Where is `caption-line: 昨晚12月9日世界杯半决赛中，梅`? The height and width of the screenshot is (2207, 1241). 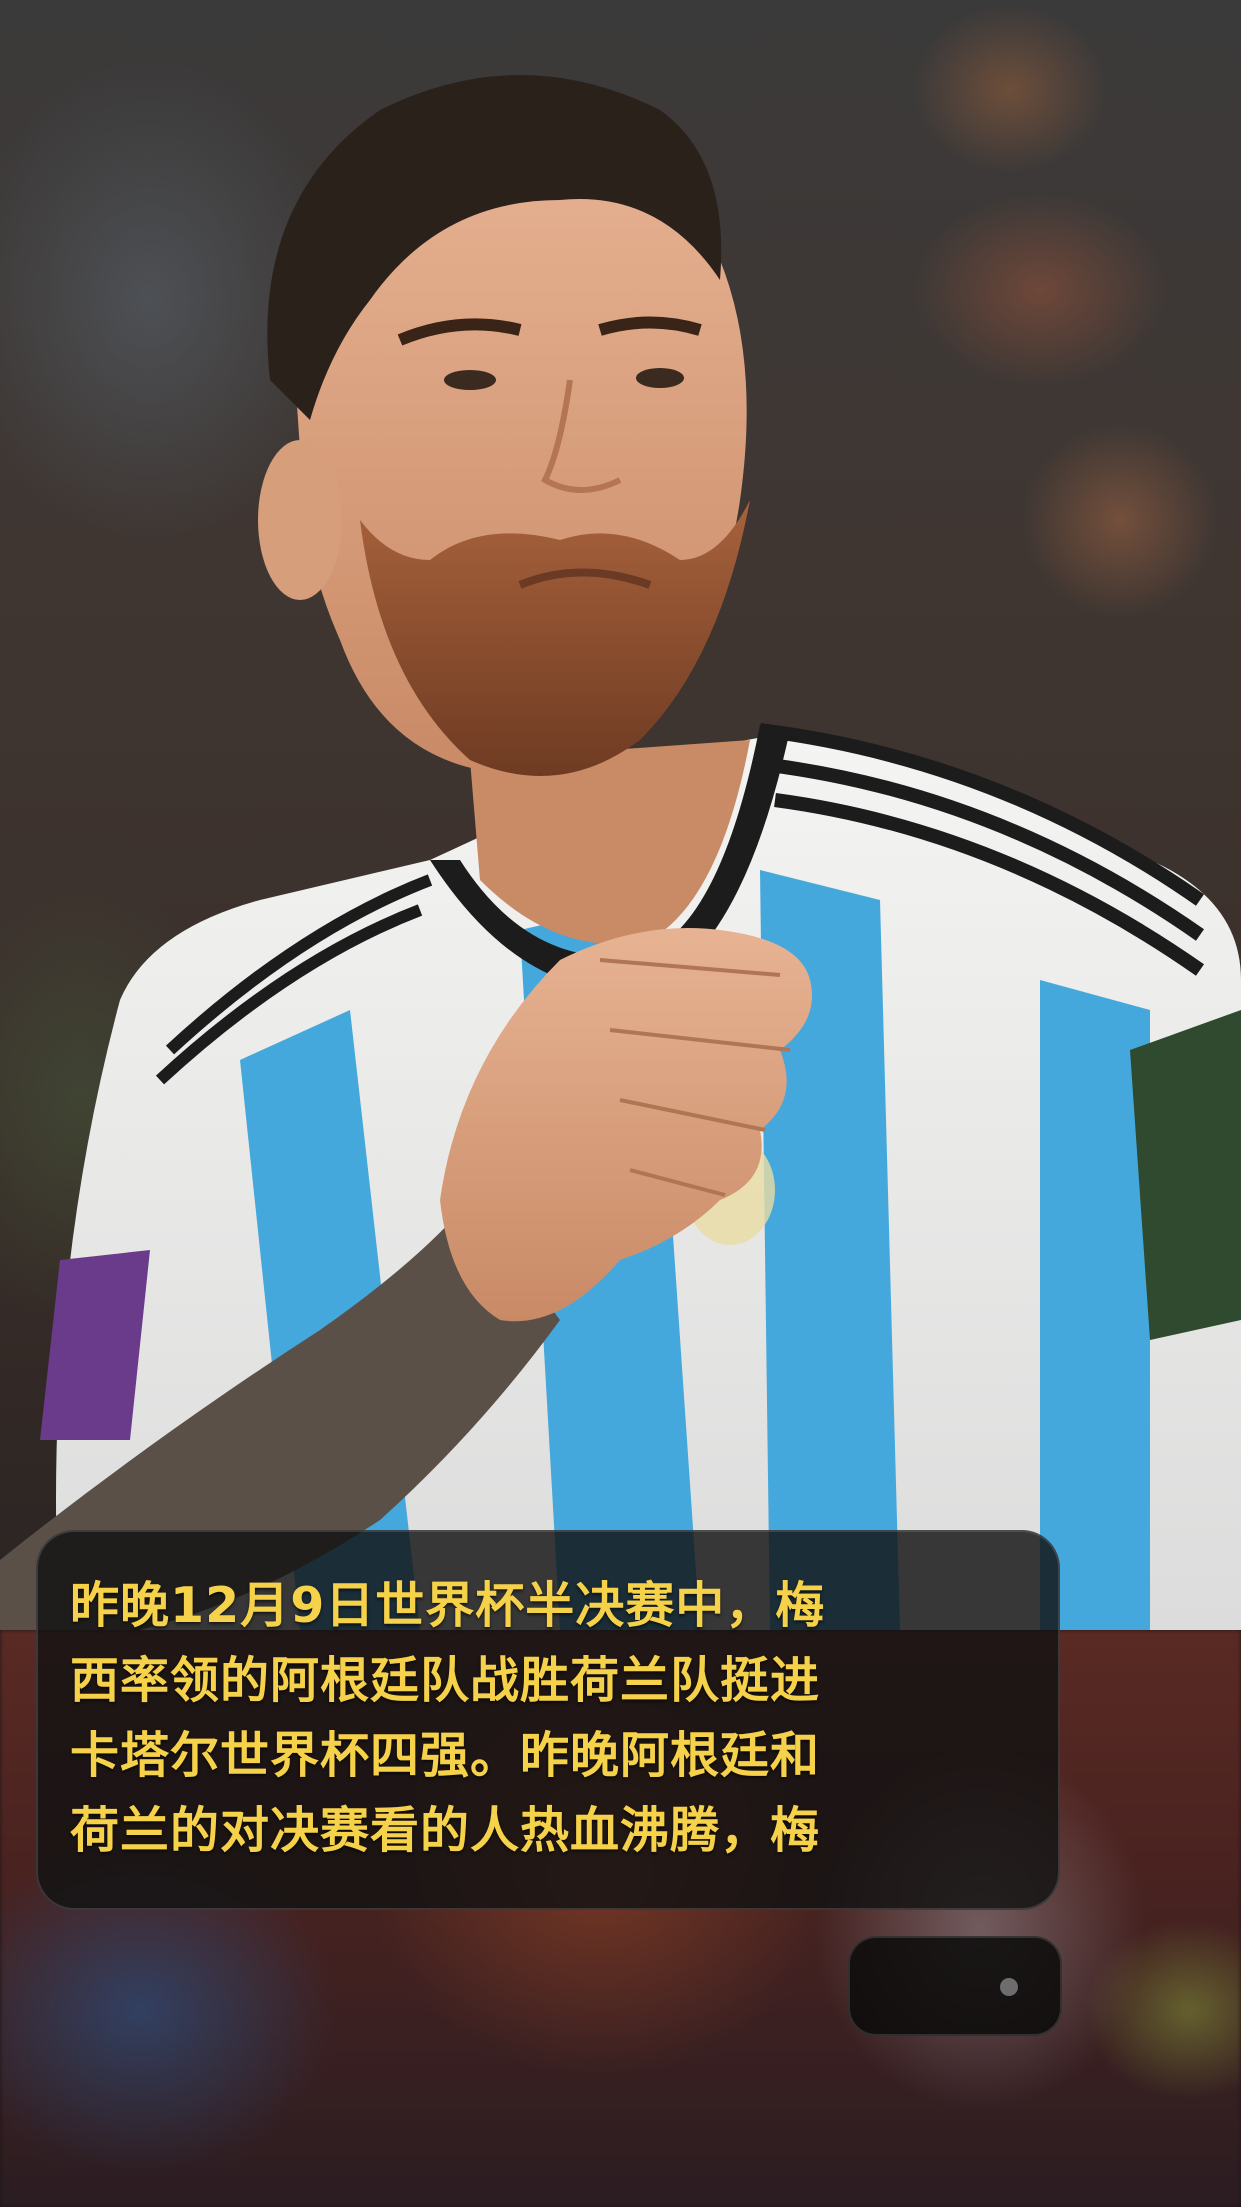 caption-line: 昨晚12月9日世界杯半决赛中，梅 is located at coordinates (448, 1605).